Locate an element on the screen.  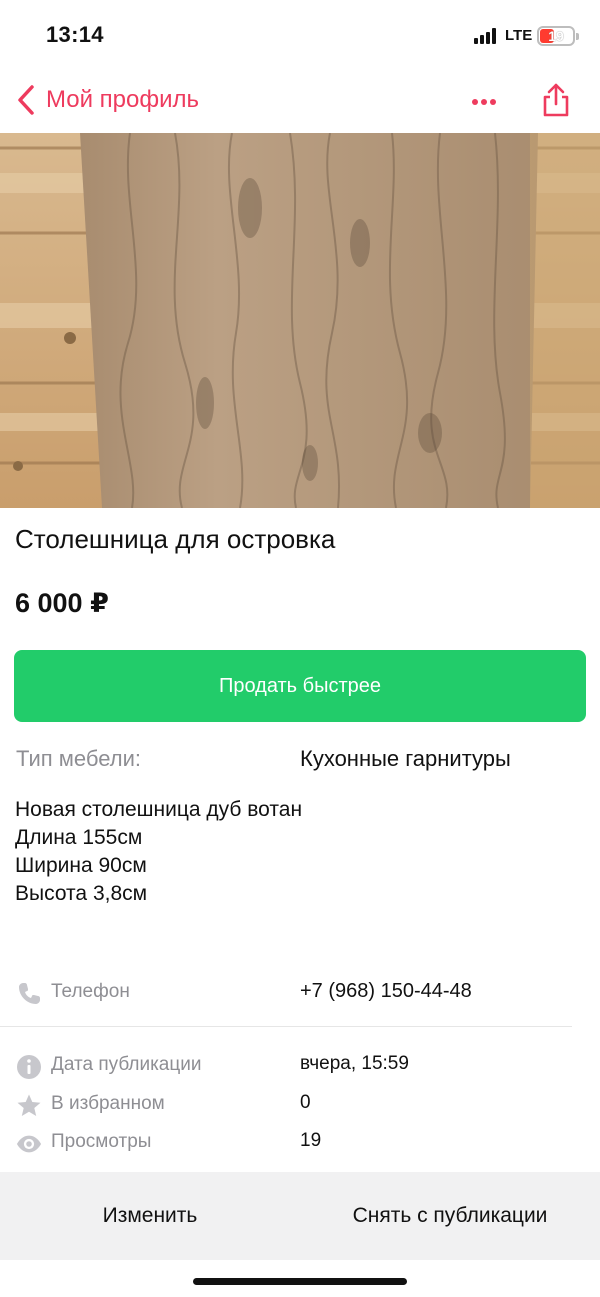
share-icon is located at coordinates (556, 100).